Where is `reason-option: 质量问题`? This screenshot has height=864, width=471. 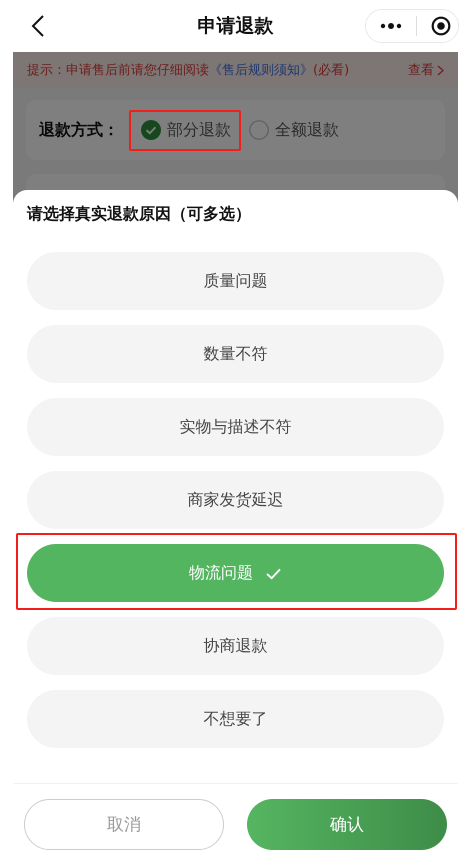
reason-option: 质量问题 is located at coordinates (235, 281).